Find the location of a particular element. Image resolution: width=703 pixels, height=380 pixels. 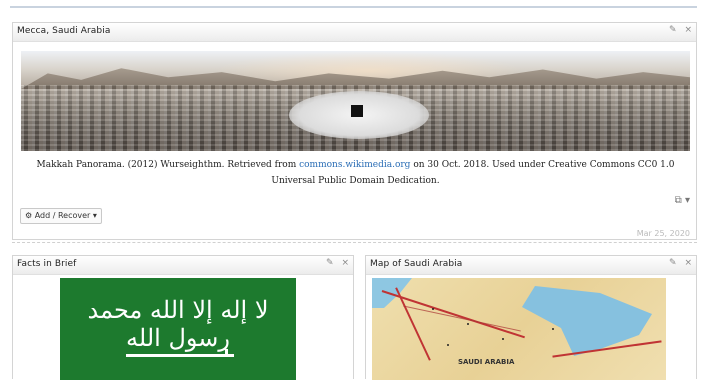

add-recover-button: ⚙ Add / Recover ▾ is located at coordinates (61, 216).